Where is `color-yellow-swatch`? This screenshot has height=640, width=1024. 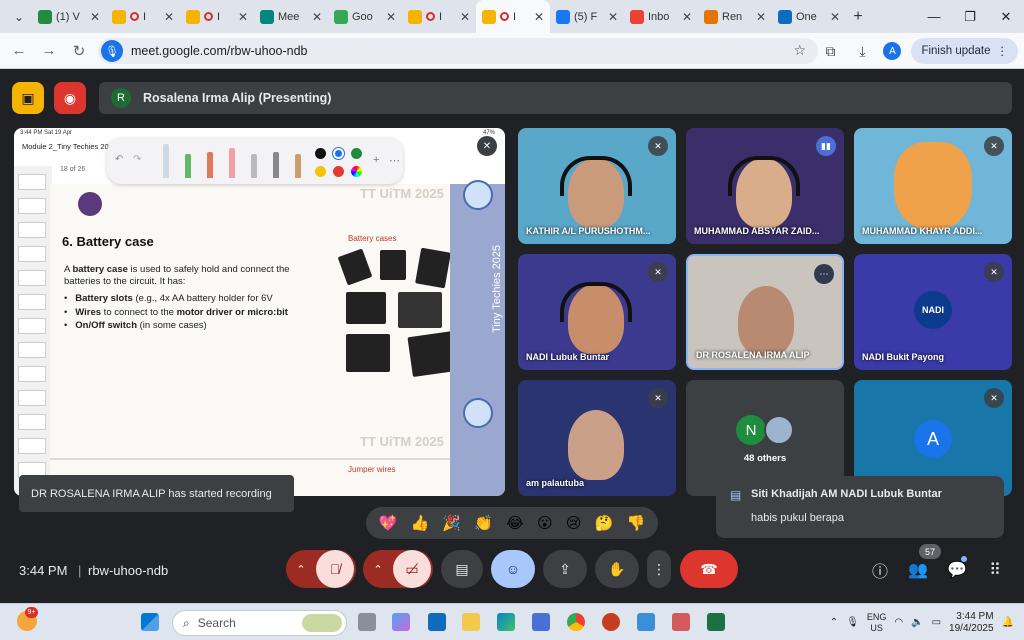 color-yellow-swatch is located at coordinates (320, 171).